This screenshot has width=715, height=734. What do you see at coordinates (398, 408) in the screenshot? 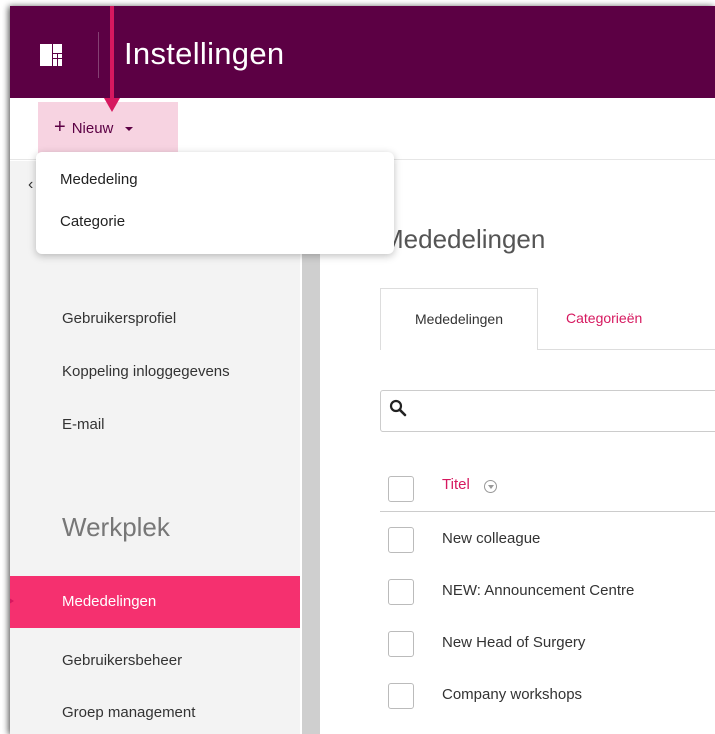
I see `search-icon` at bounding box center [398, 408].